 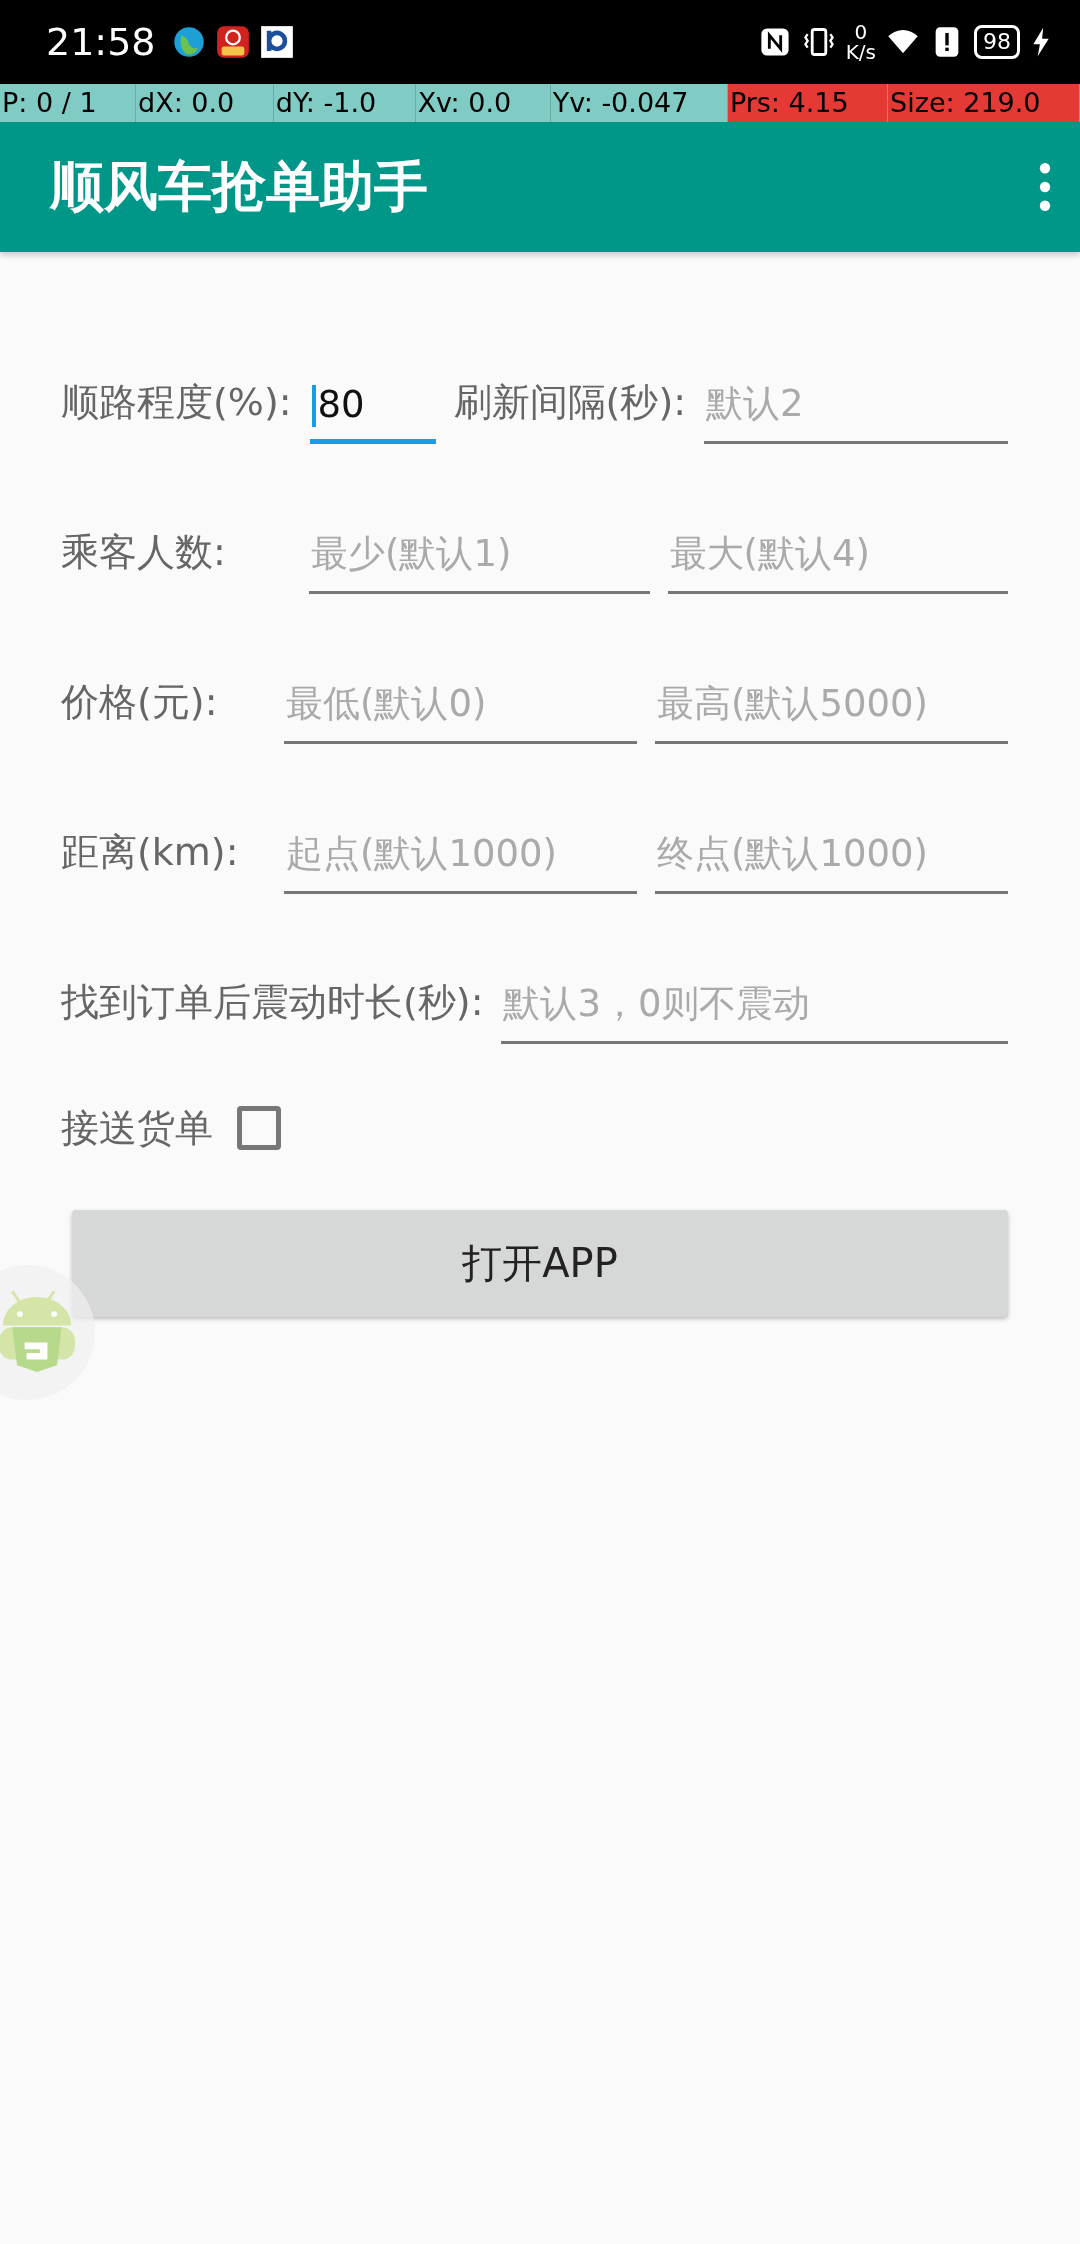 What do you see at coordinates (176, 402) in the screenshot?
I see `field-label: 顺路程度(%):` at bounding box center [176, 402].